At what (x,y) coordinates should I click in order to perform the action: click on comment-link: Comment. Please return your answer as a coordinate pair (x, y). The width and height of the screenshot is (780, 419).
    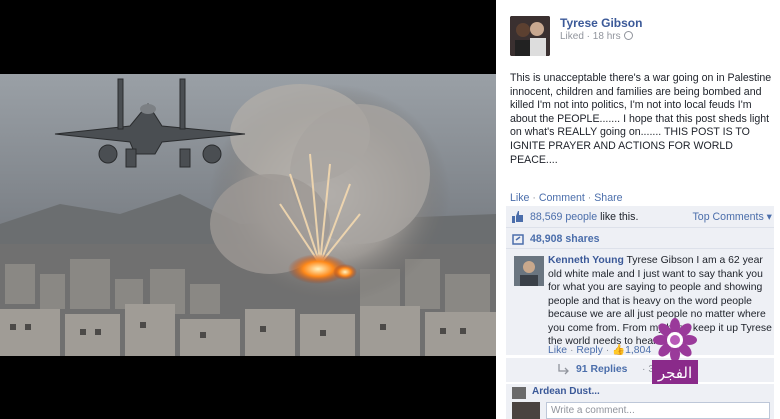
    Looking at the image, I should click on (562, 198).